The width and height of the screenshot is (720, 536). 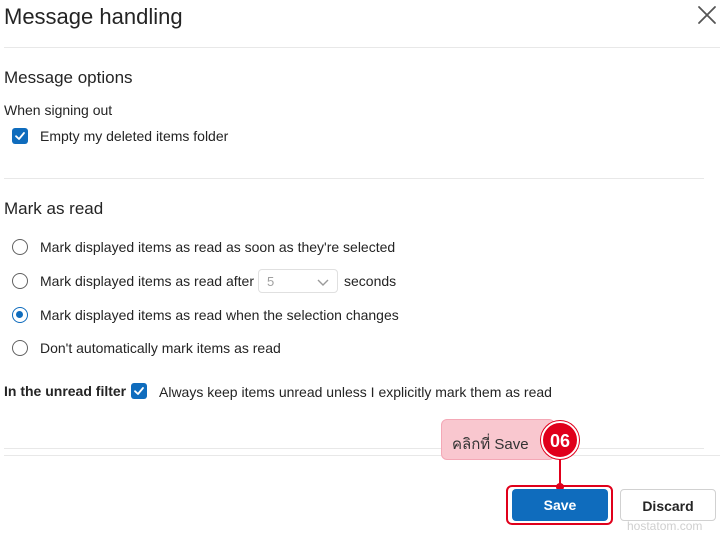 I want to click on footer-divider, so click(x=362, y=455).